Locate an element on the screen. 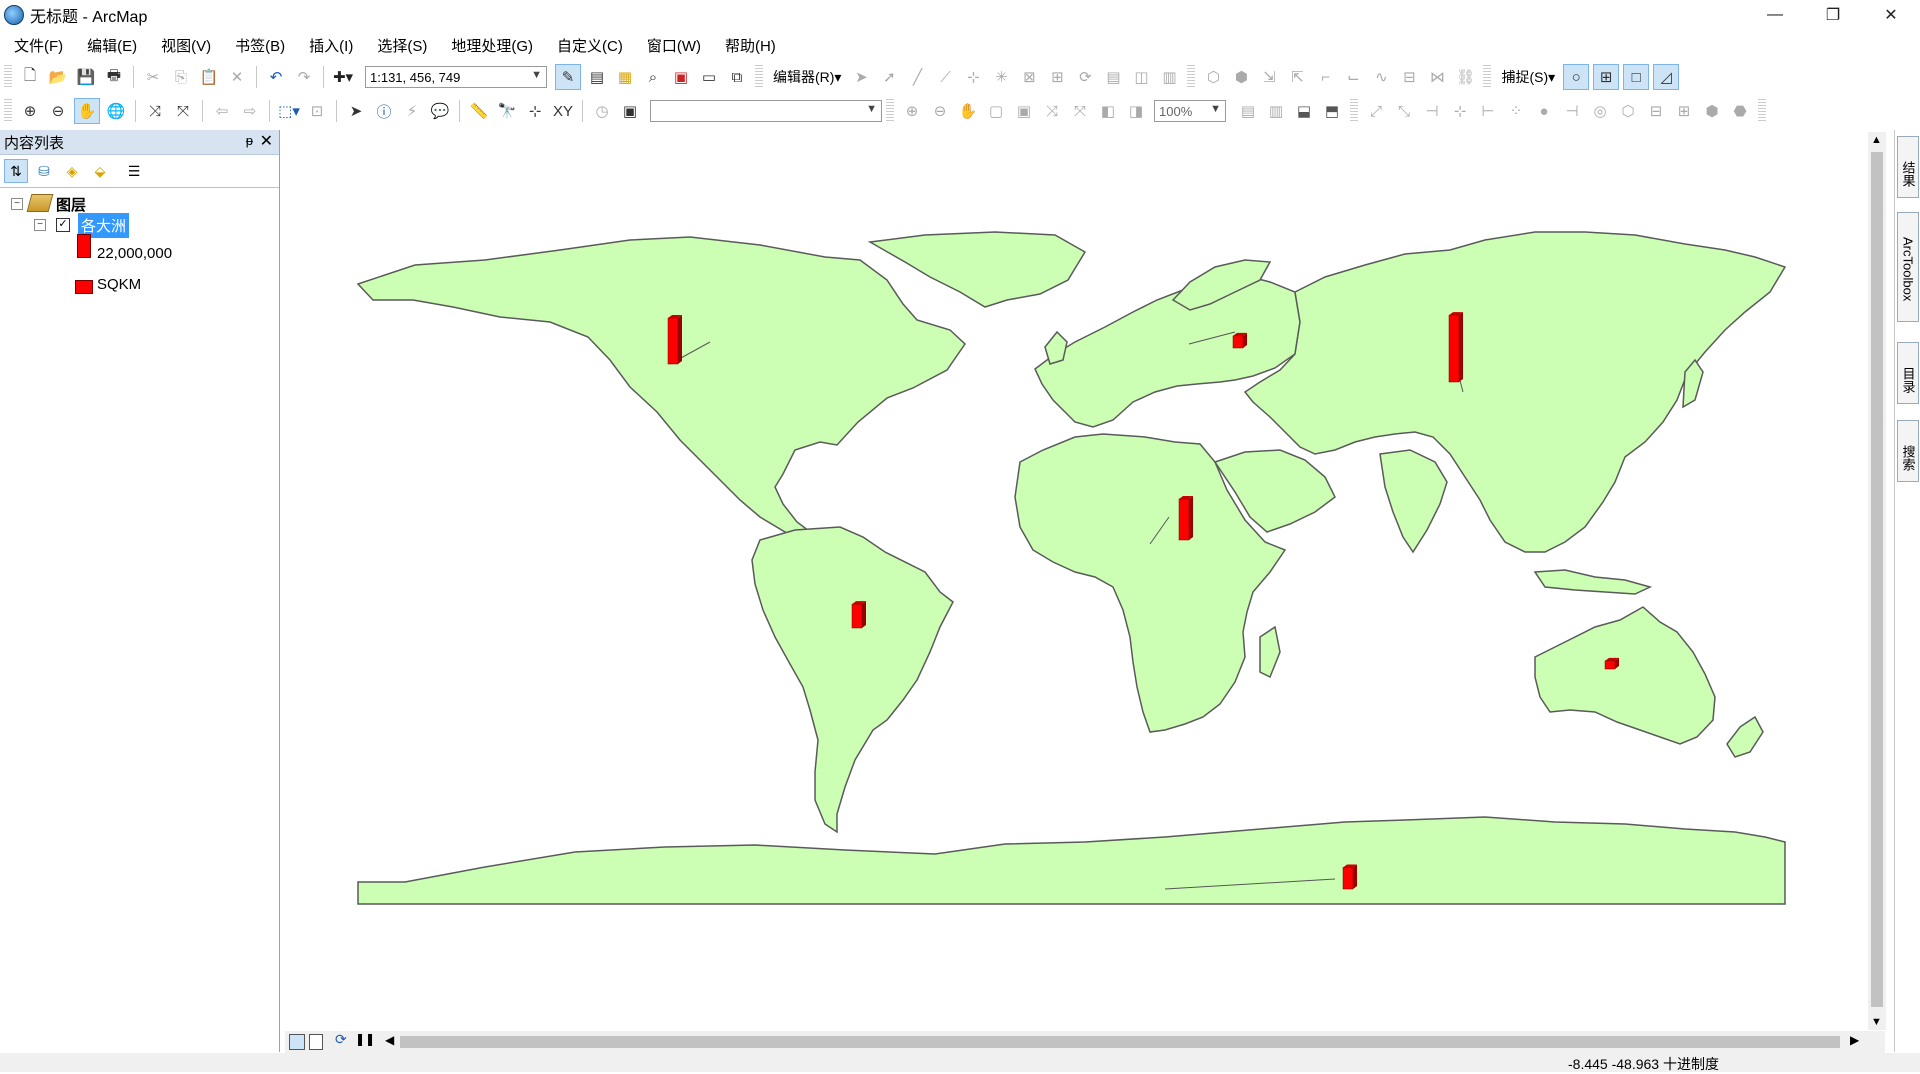 The width and height of the screenshot is (1920, 1074). vertical-scroll-thumb is located at coordinates (1877, 579).